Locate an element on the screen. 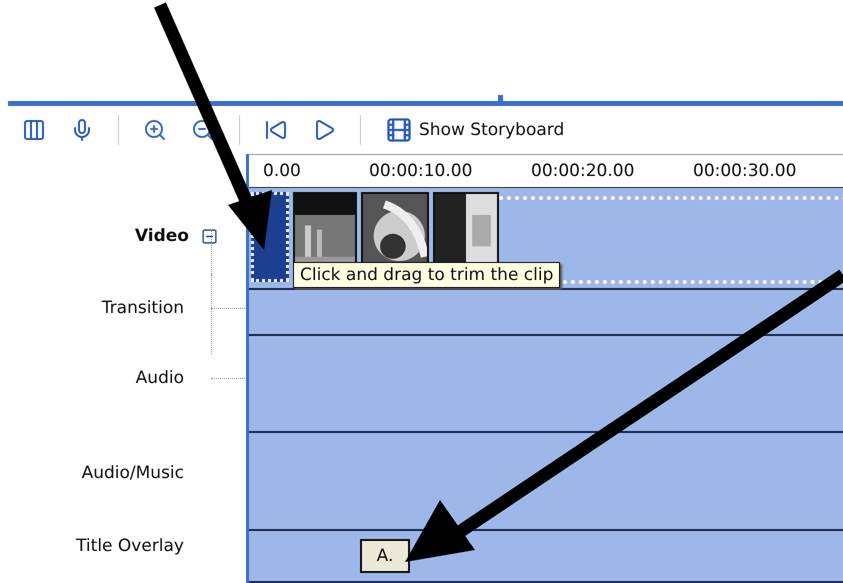 This screenshot has width=843, height=583. zoom-in-button is located at coordinates (155, 130).